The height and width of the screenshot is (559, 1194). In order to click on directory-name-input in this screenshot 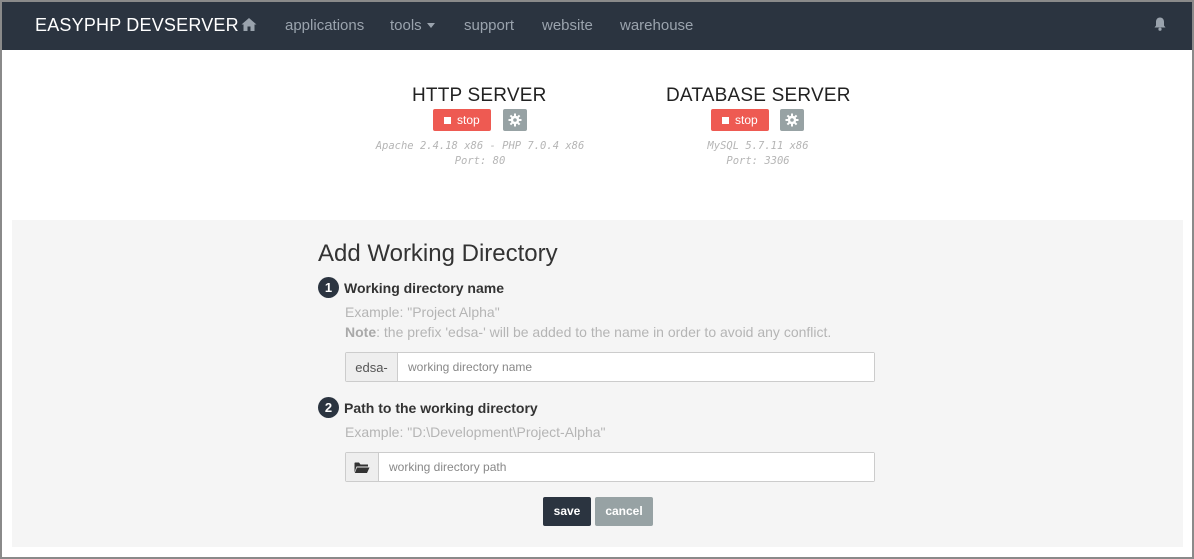, I will do `click(636, 367)`.